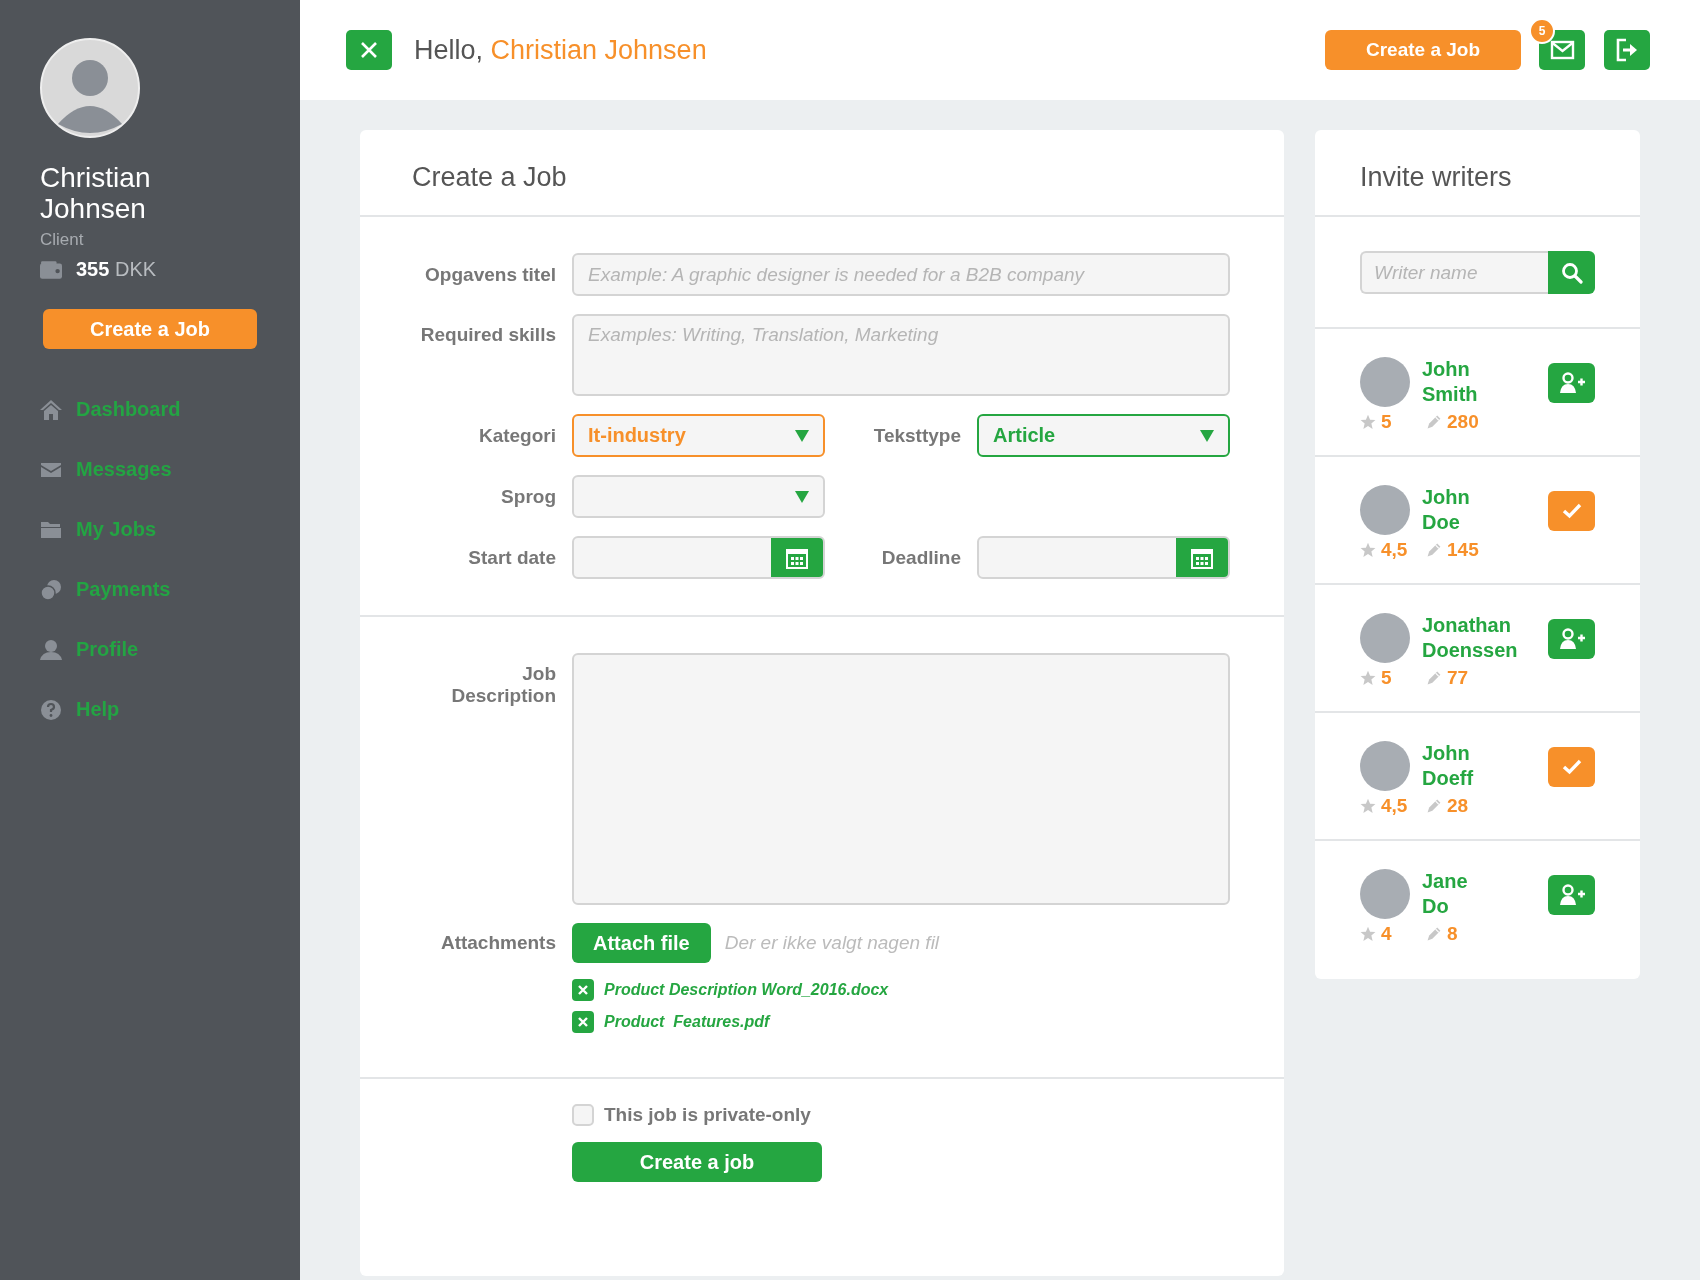  Describe the element at coordinates (707, 1115) in the screenshot. I see `checkbox-label: This job is private-only` at that location.